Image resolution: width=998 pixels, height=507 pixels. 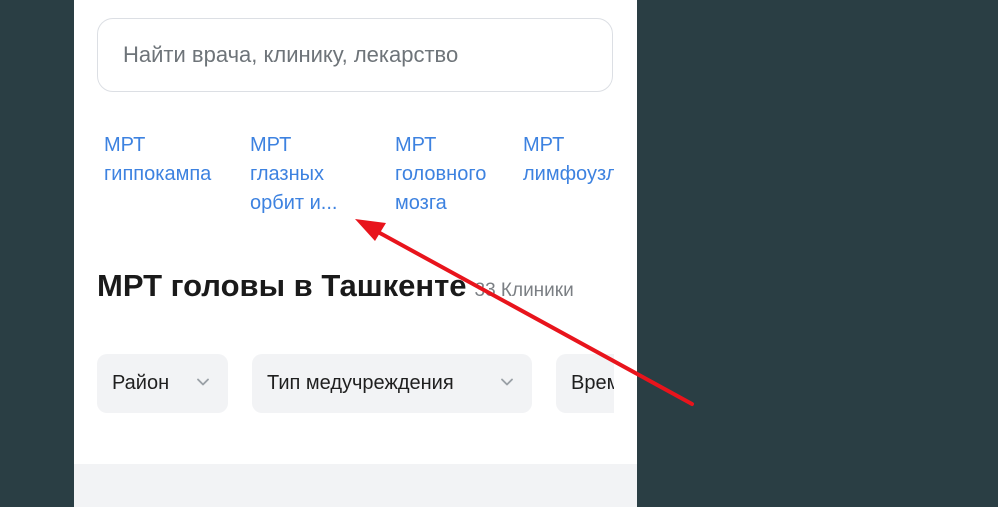 What do you see at coordinates (421, 203) in the screenshot?
I see `quick-link-line: мозга` at bounding box center [421, 203].